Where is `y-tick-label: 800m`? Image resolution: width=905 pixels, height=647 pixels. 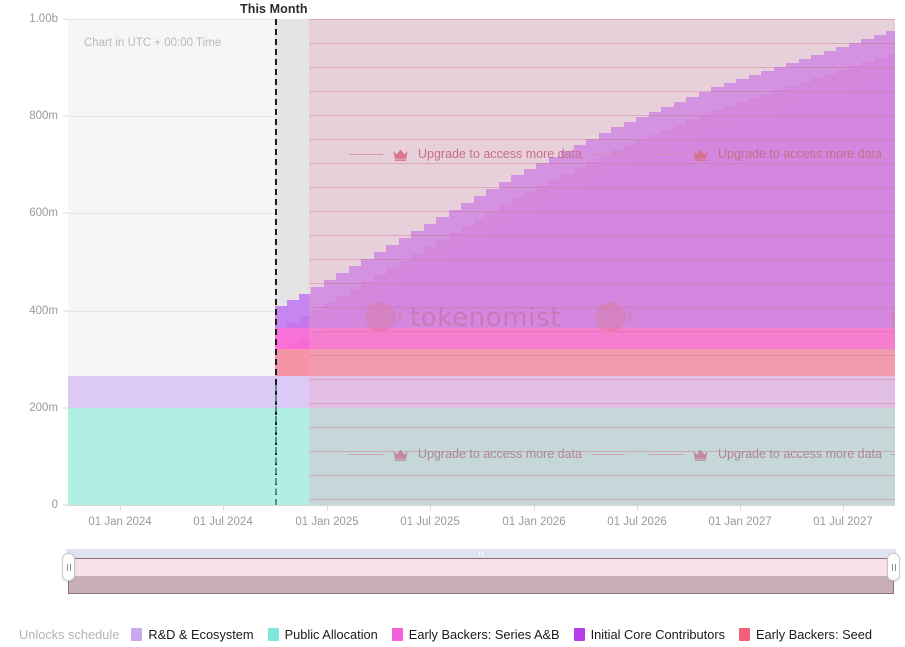 y-tick-label: 800m is located at coordinates (43, 116).